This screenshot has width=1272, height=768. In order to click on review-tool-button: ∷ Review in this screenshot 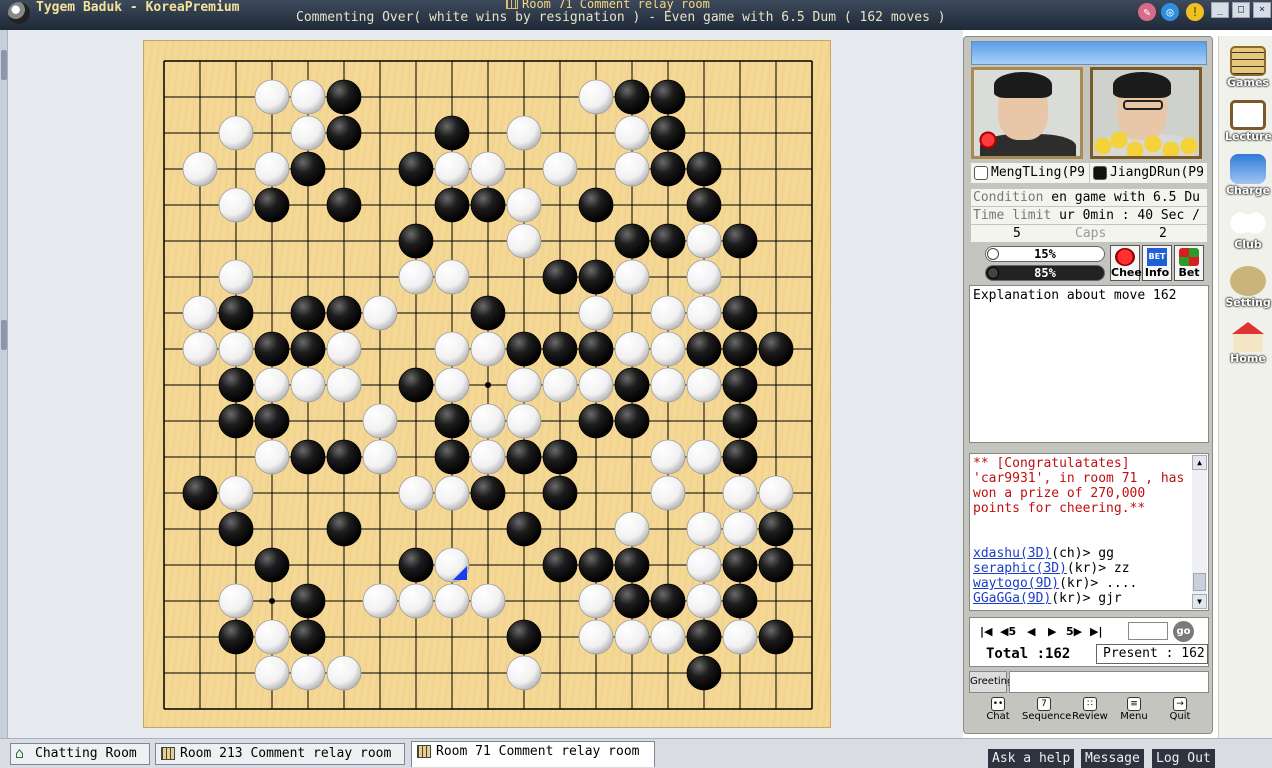, I will do `click(1090, 713)`.